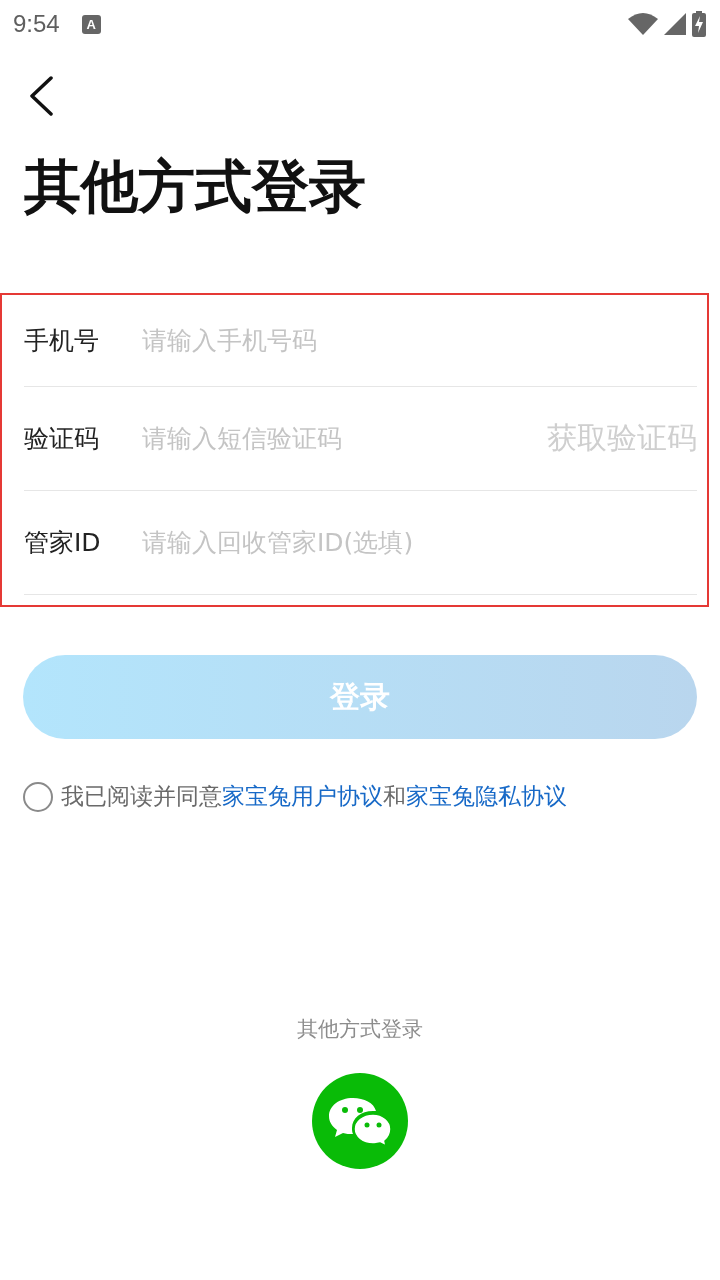  I want to click on other-login-title: 其他方式登录, so click(360, 1029).